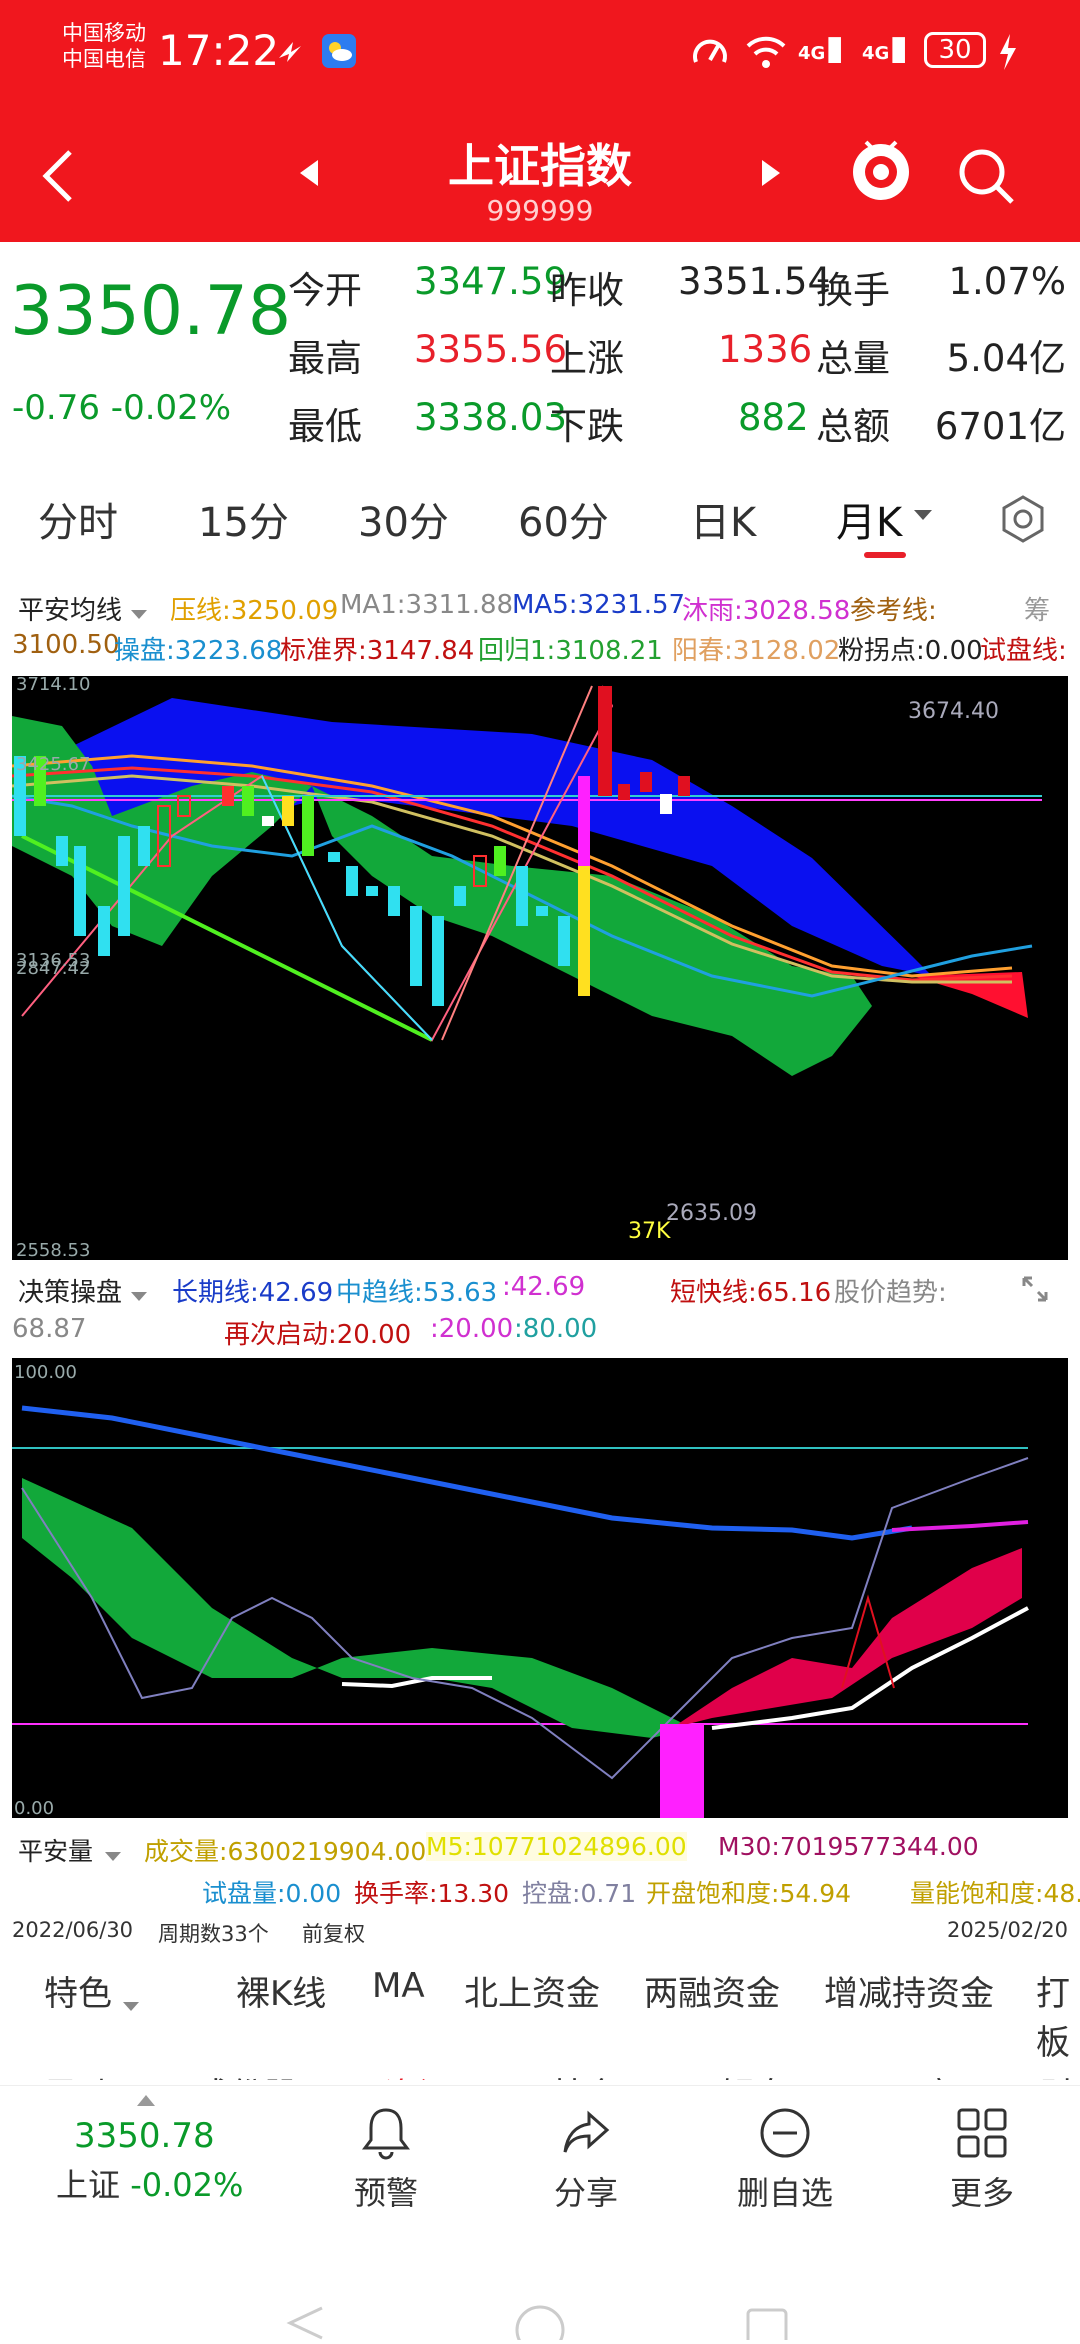 The width and height of the screenshot is (1080, 2344). I want to click on alert-button: 预警, so click(386, 2160).